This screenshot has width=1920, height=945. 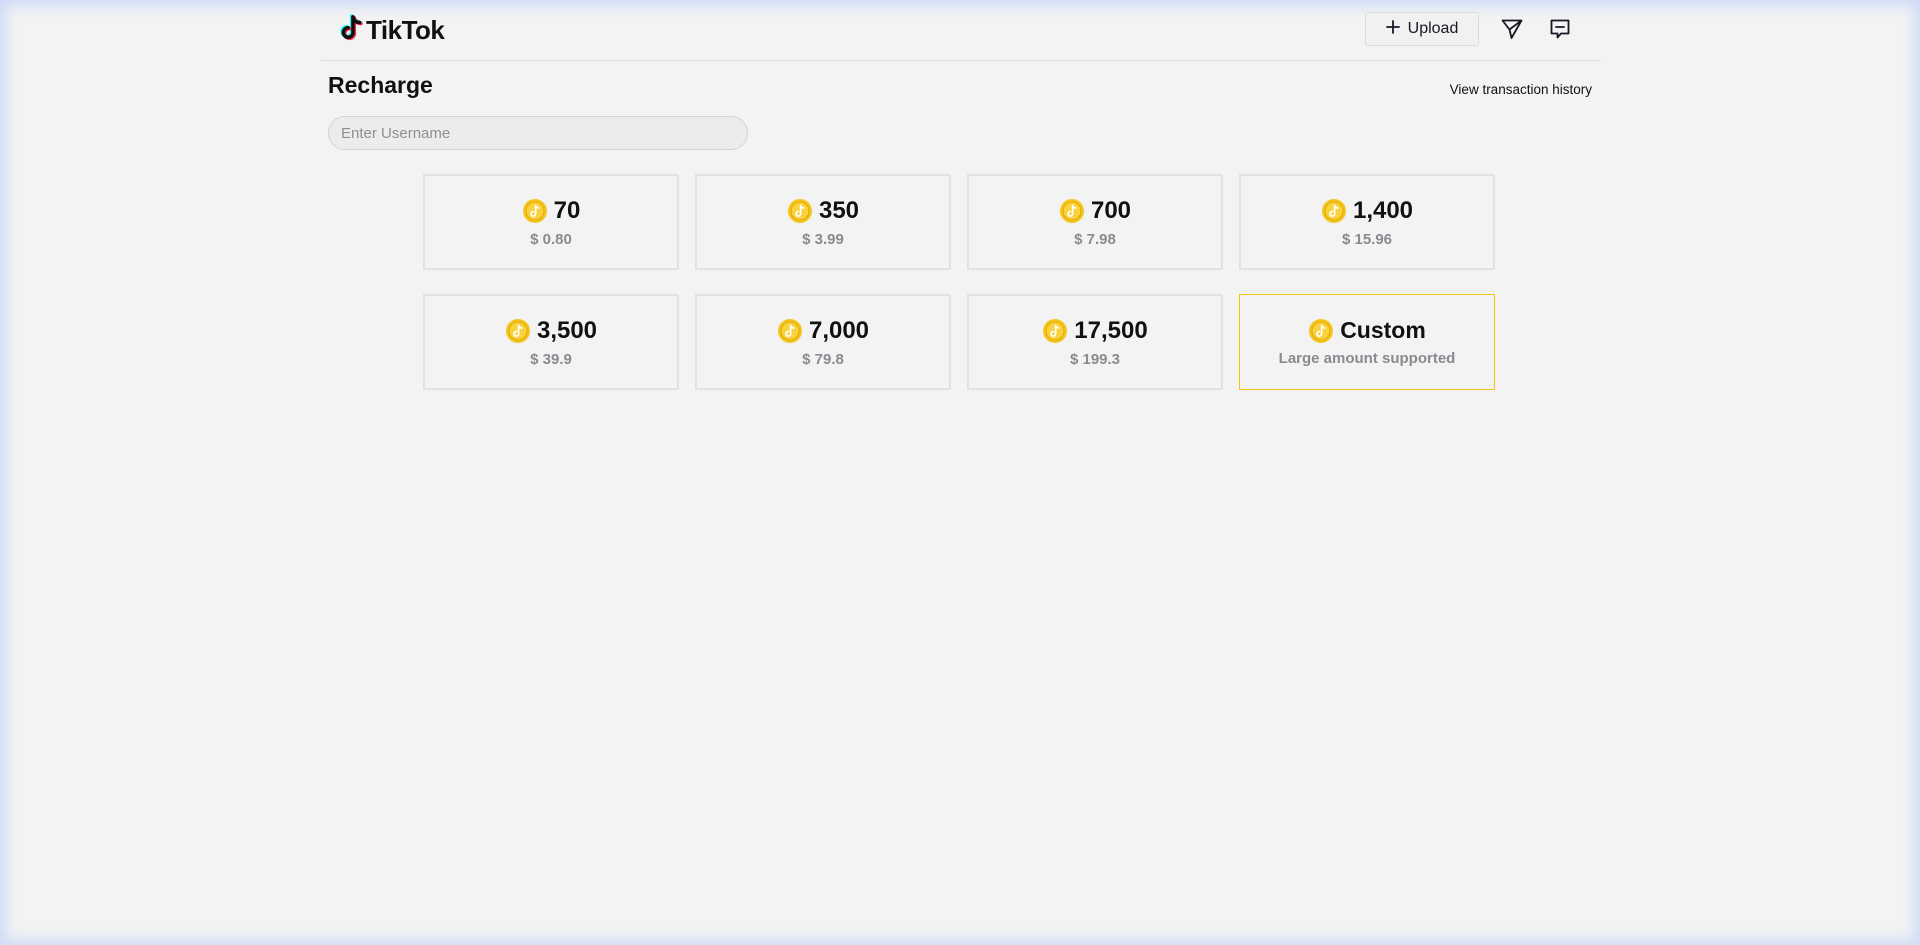 I want to click on coin-amount: 17,500, so click(x=1111, y=330).